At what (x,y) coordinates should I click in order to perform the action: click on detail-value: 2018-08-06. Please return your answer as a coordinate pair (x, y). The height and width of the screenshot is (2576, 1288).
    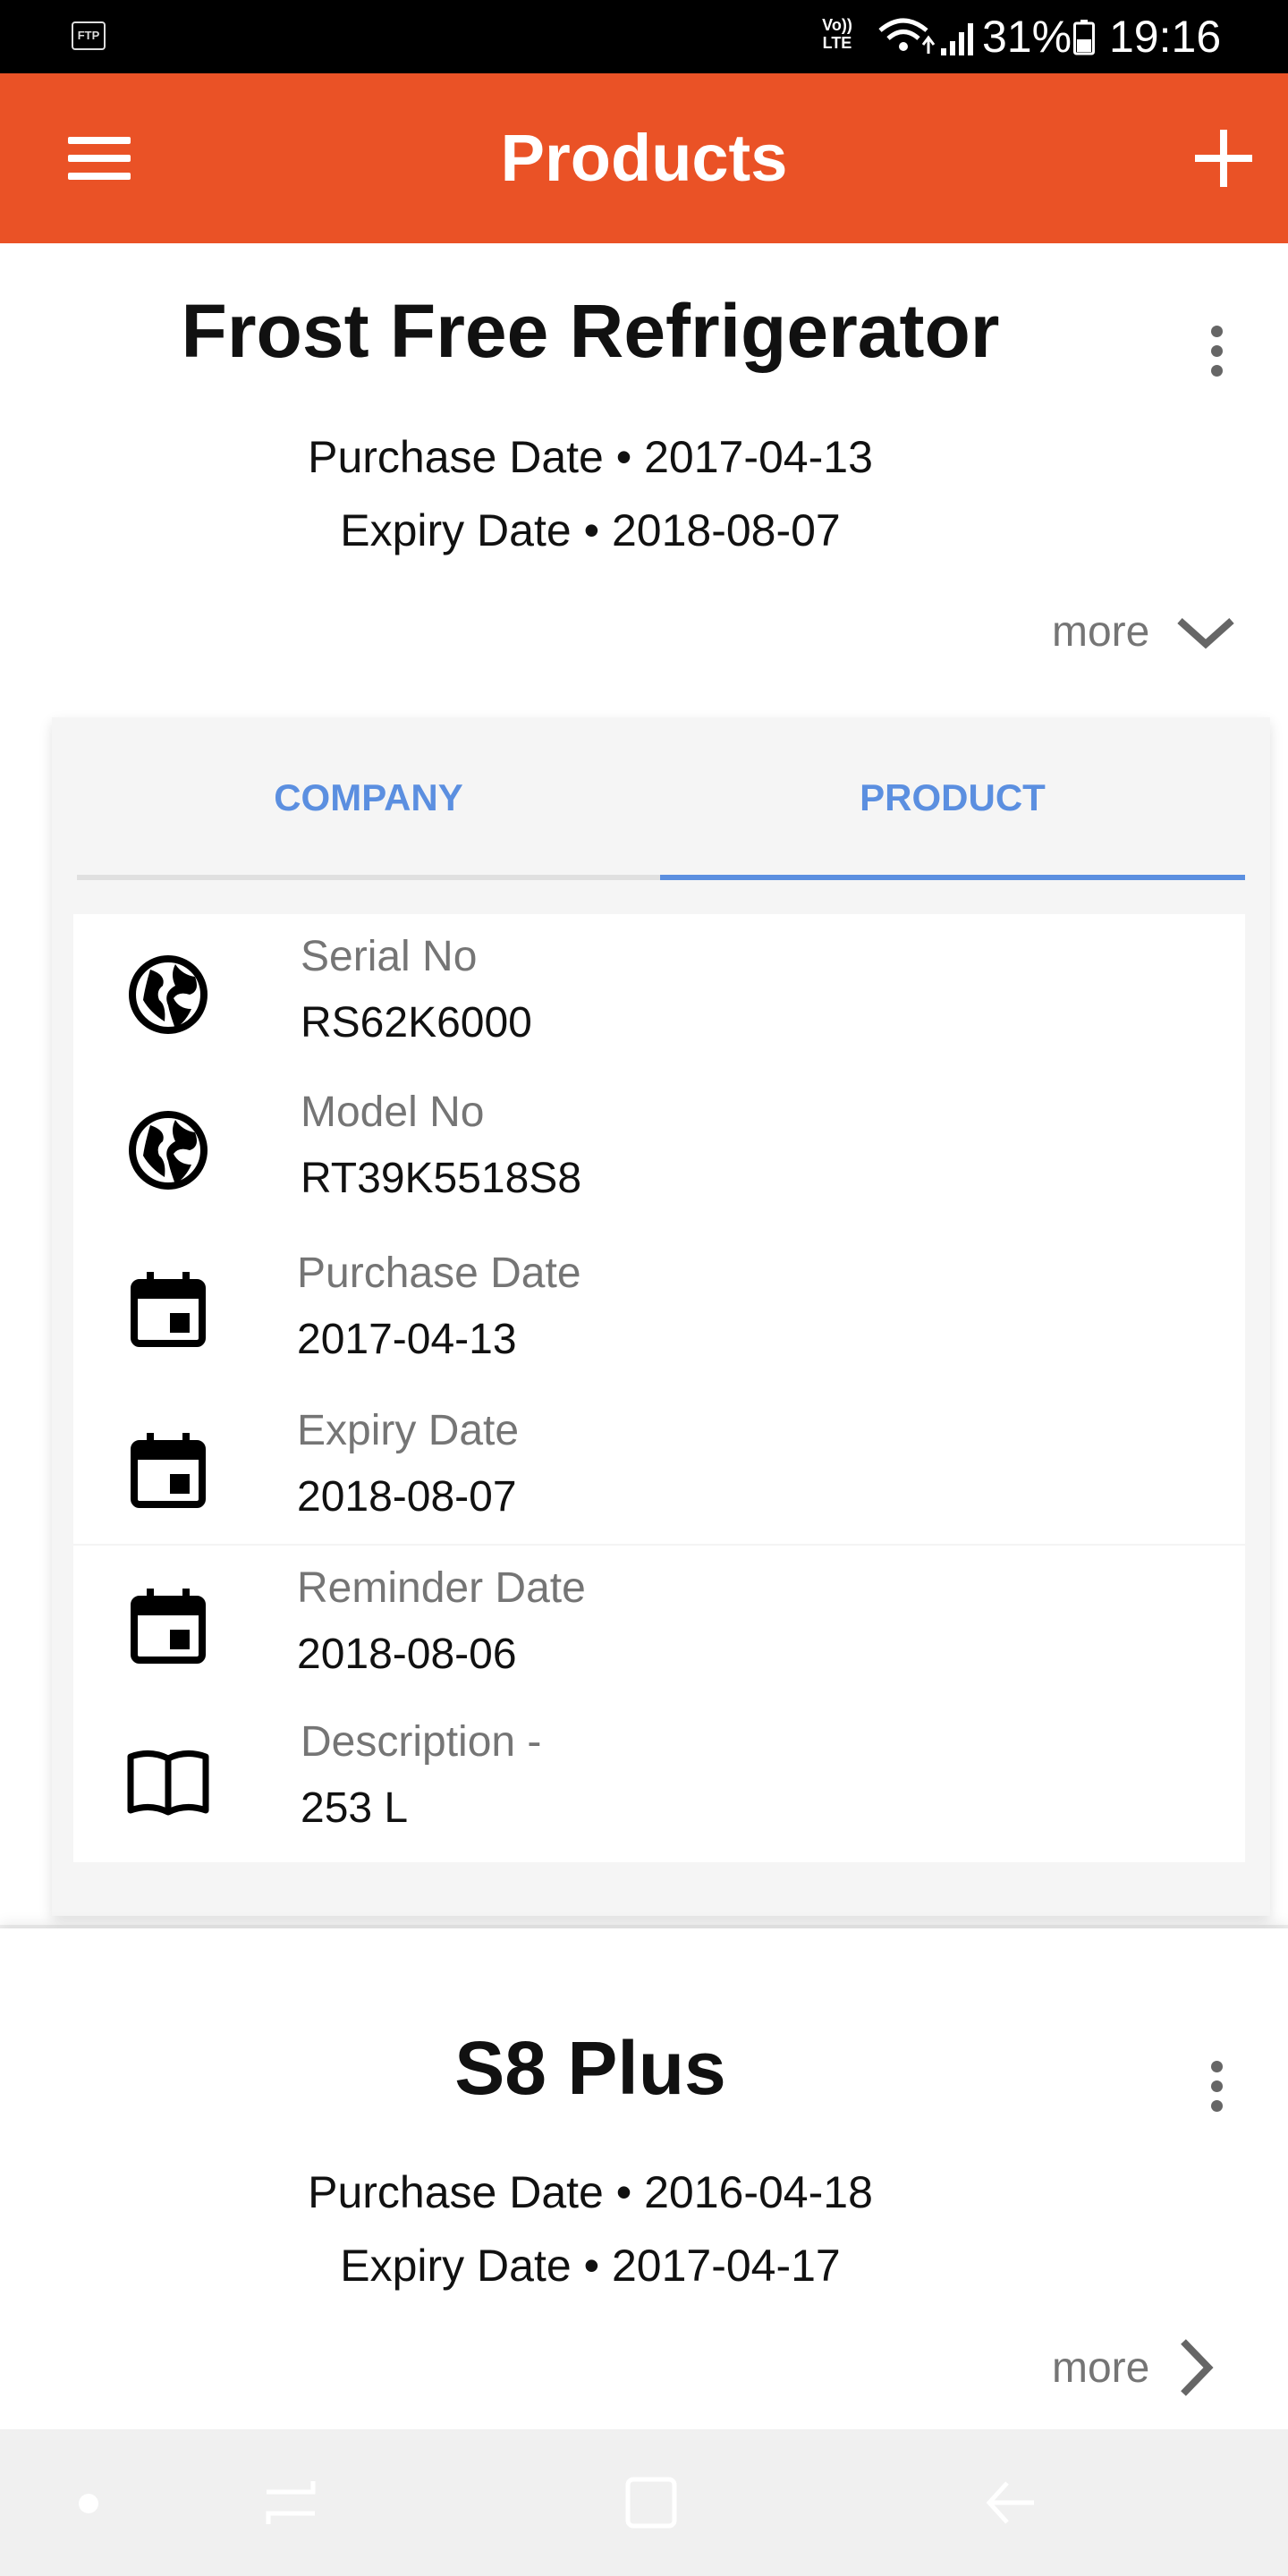
    Looking at the image, I should click on (407, 1654).